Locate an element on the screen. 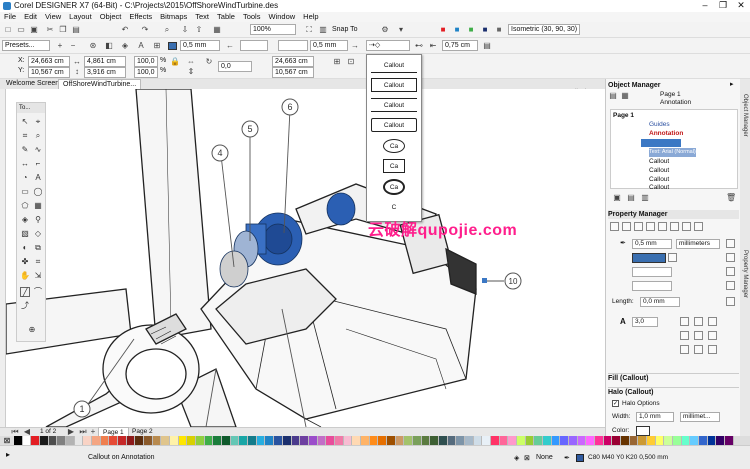 The width and height of the screenshot is (750, 469). smart-fill-tool-icon: ✤ is located at coordinates (25, 262).